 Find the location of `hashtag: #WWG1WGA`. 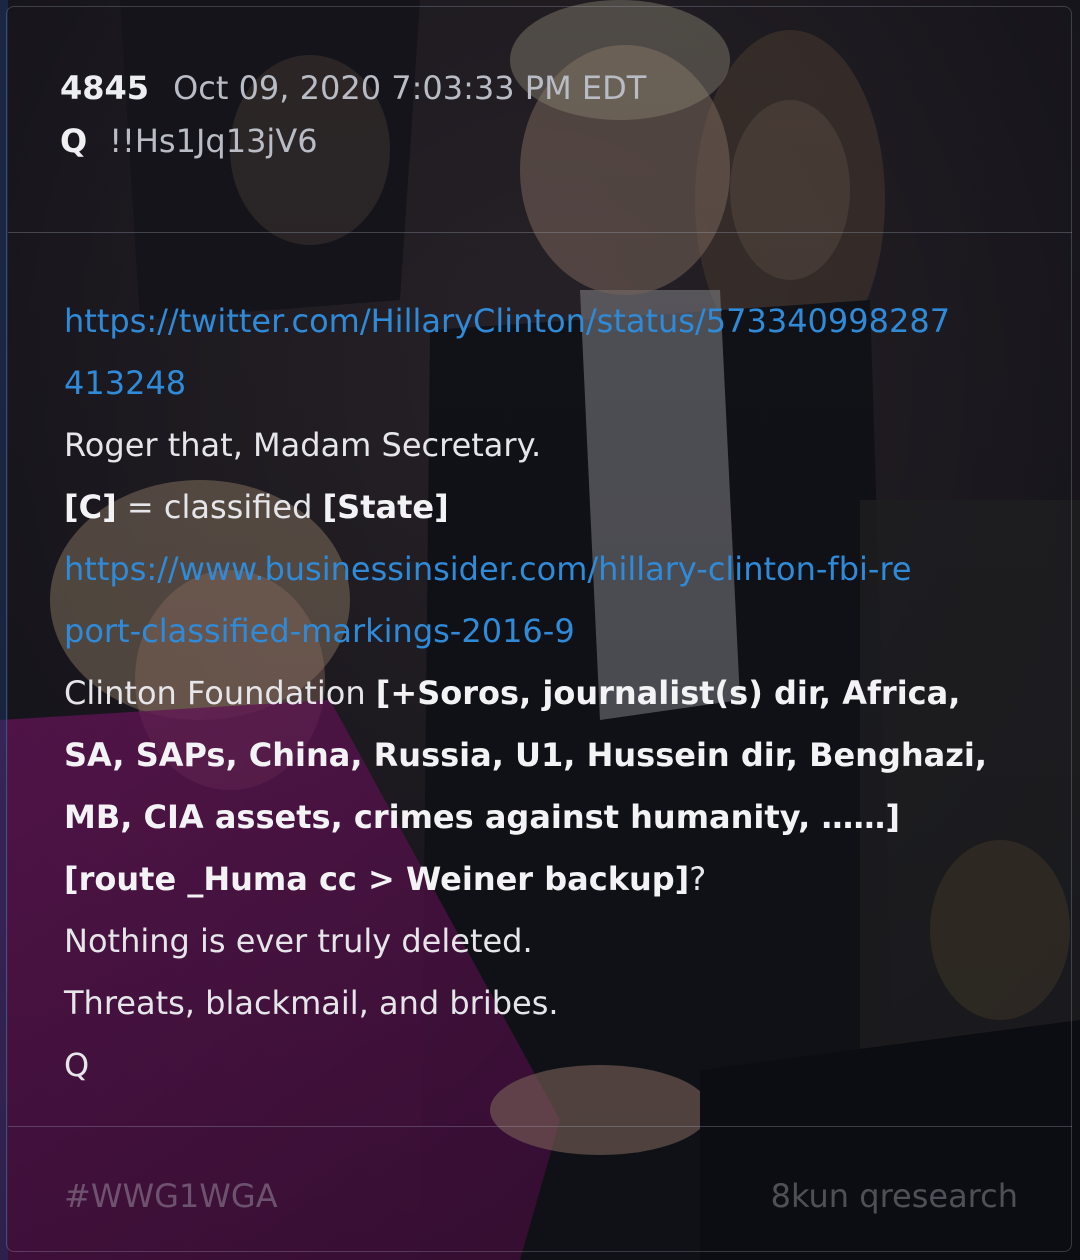

hashtag: #WWG1WGA is located at coordinates (171, 1196).